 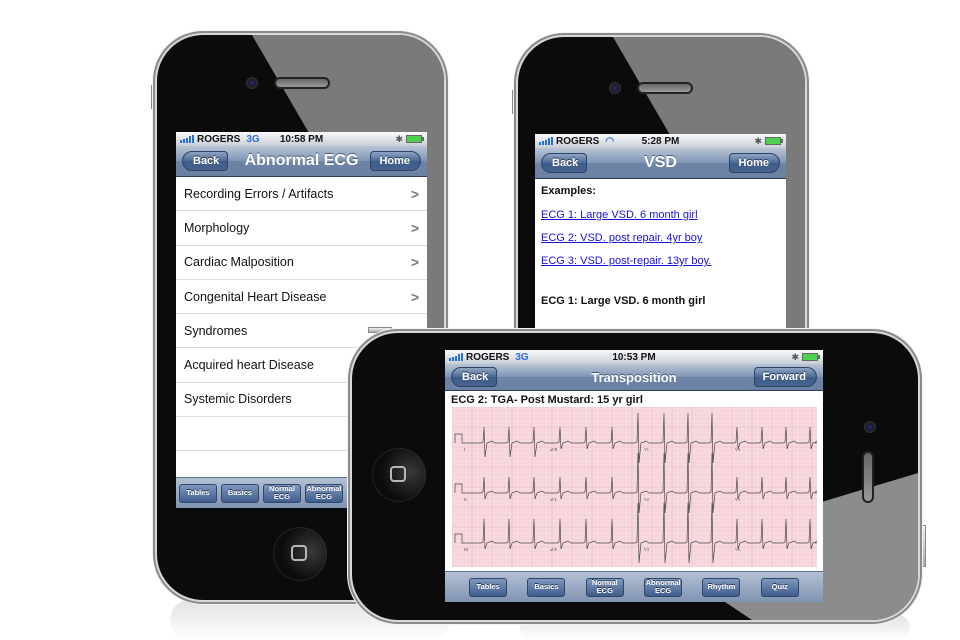 What do you see at coordinates (923, 546) in the screenshot?
I see `power-button` at bounding box center [923, 546].